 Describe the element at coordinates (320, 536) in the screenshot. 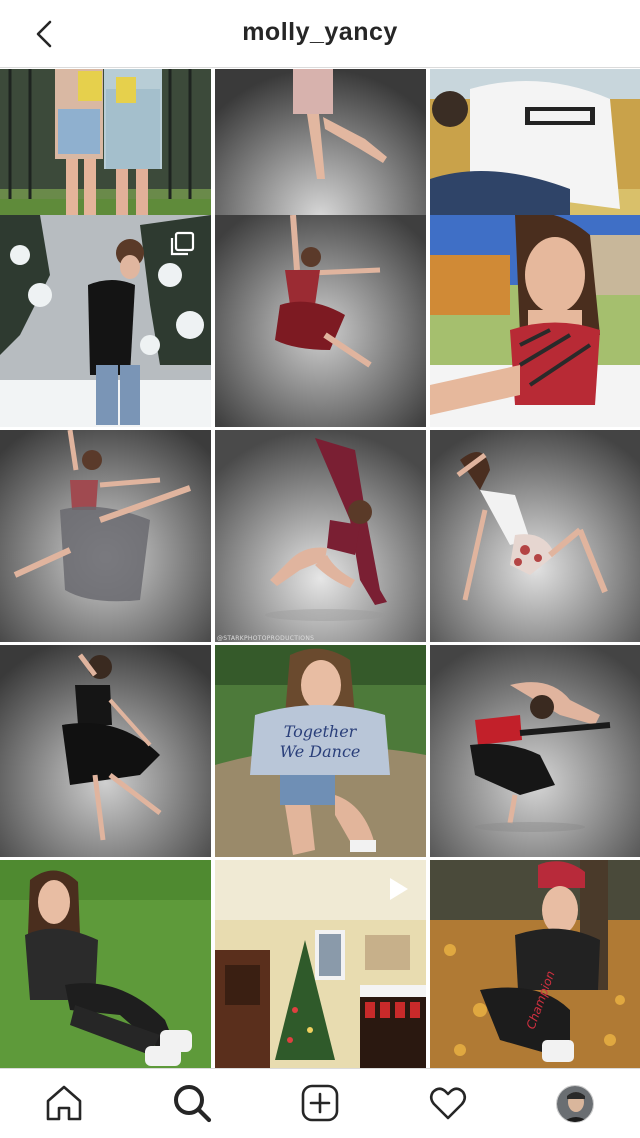

I see `grid-post-8-floor-pose: @STARKPHOTOPRODUCTIONS` at that location.